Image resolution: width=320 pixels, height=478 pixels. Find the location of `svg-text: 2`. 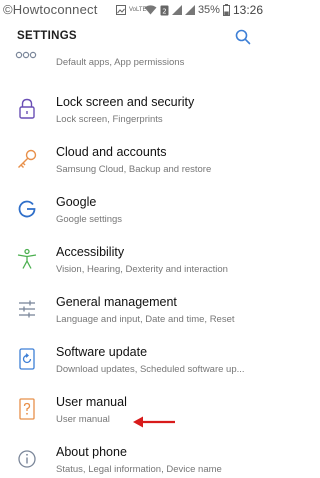

svg-text: 2 is located at coordinates (164, 11).